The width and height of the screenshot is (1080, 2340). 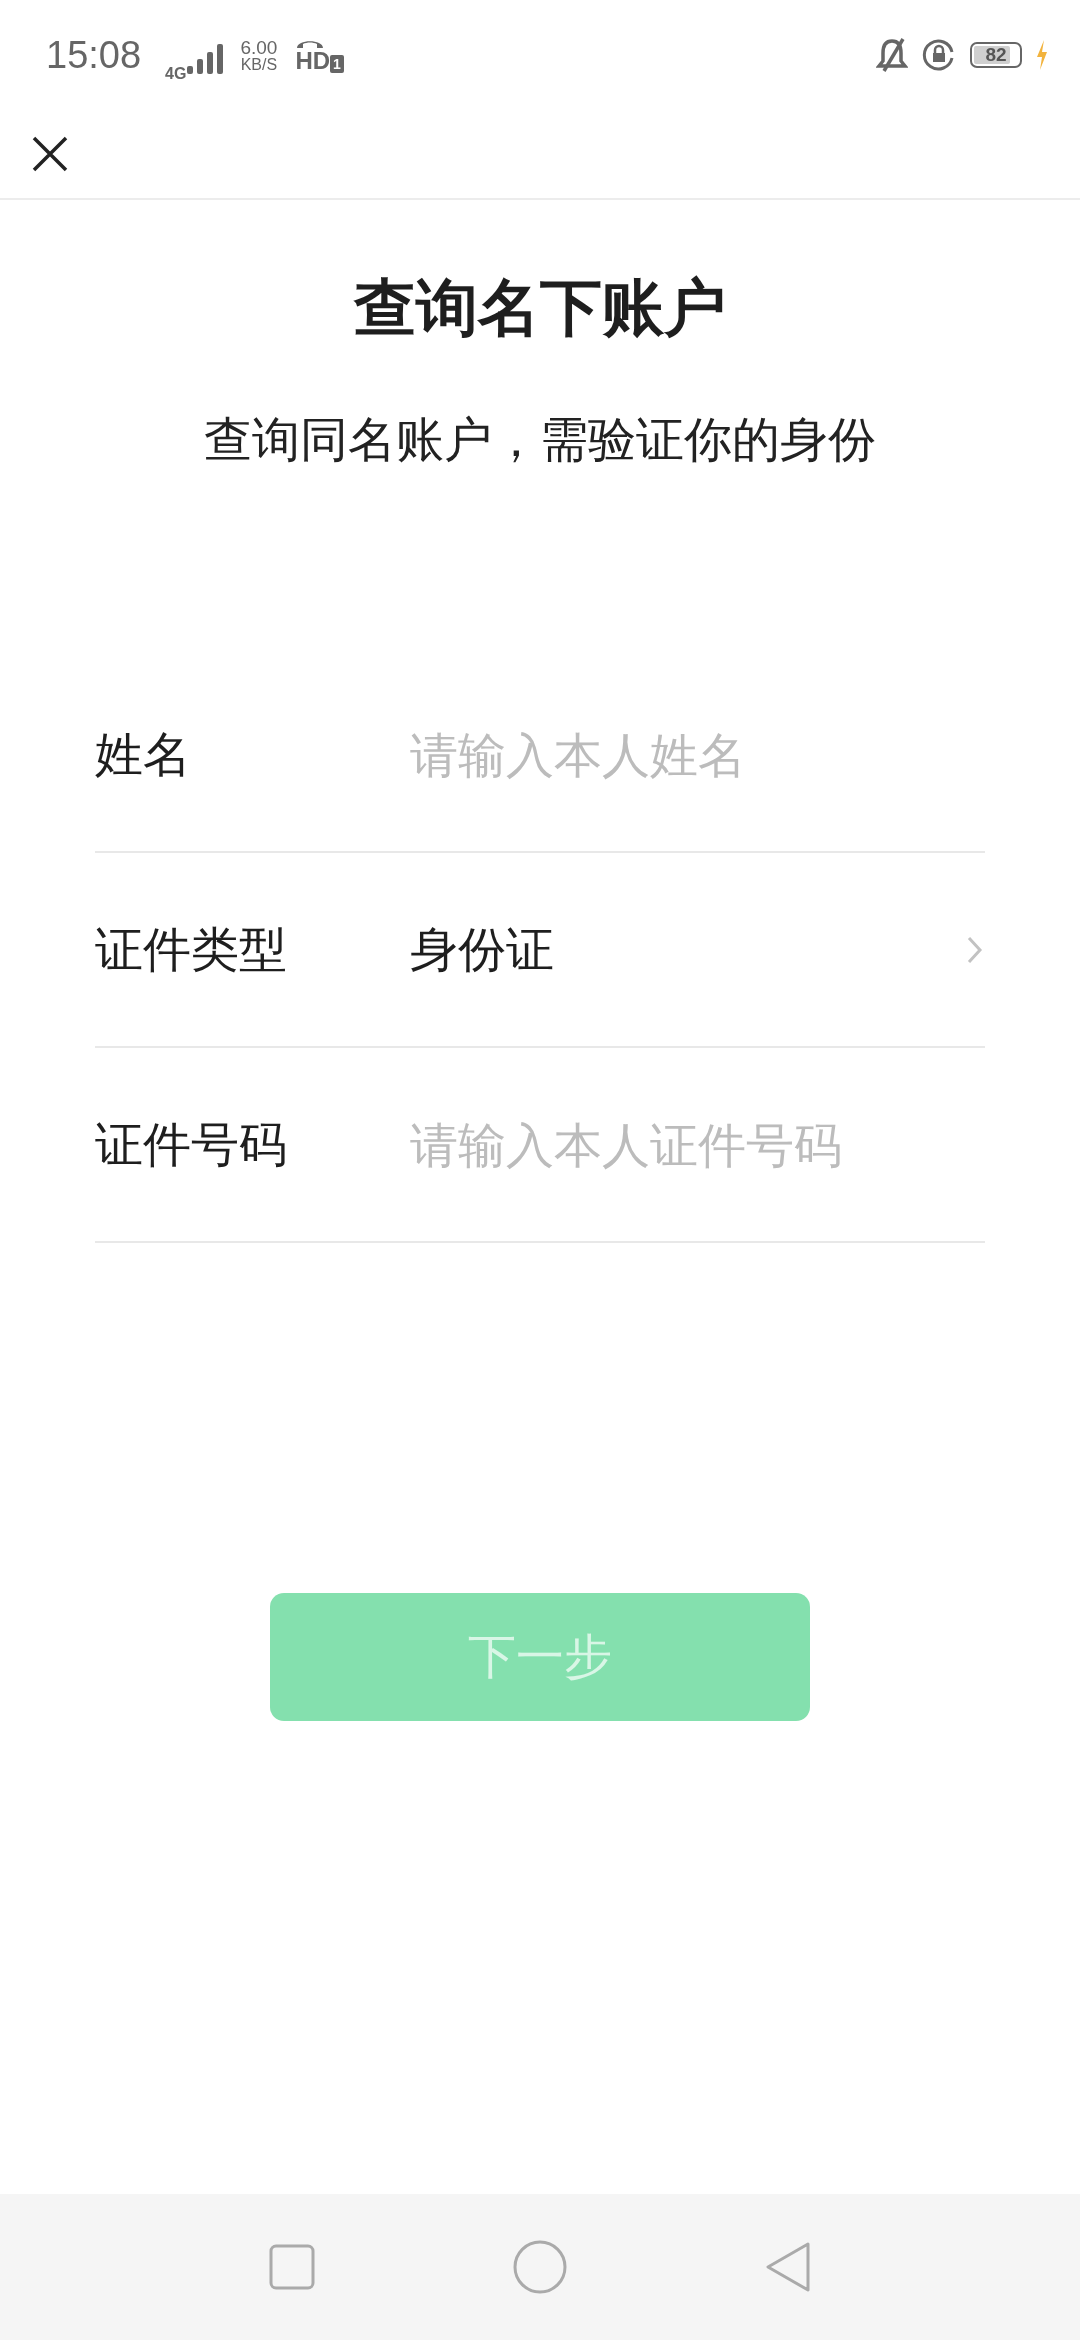 What do you see at coordinates (94, 55) in the screenshot?
I see `clock-time: 15:08` at bounding box center [94, 55].